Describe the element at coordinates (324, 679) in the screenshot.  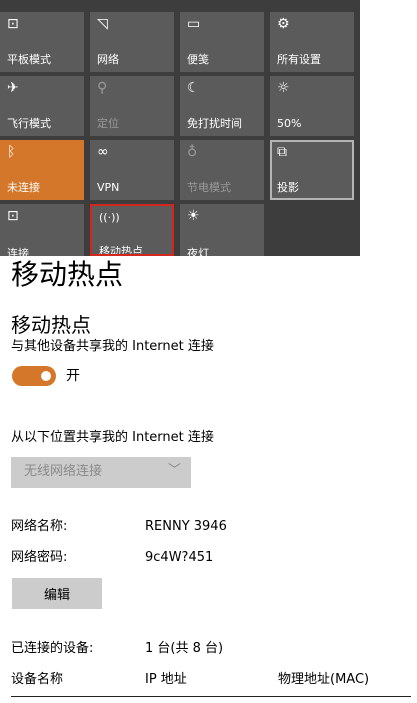
I see `column-header-mac: 物理地址(MAC)` at that location.